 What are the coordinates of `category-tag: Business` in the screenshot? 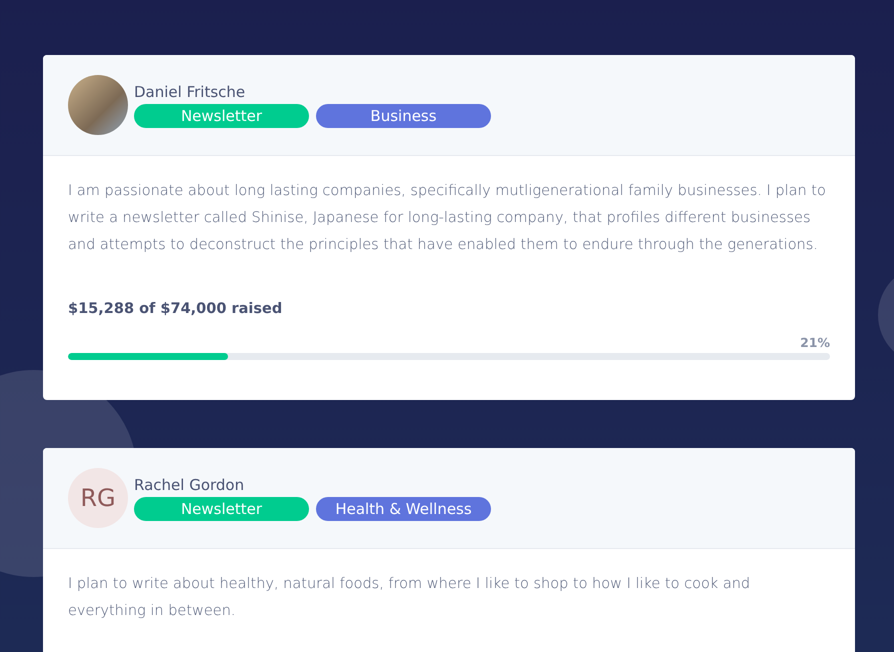 It's located at (403, 116).